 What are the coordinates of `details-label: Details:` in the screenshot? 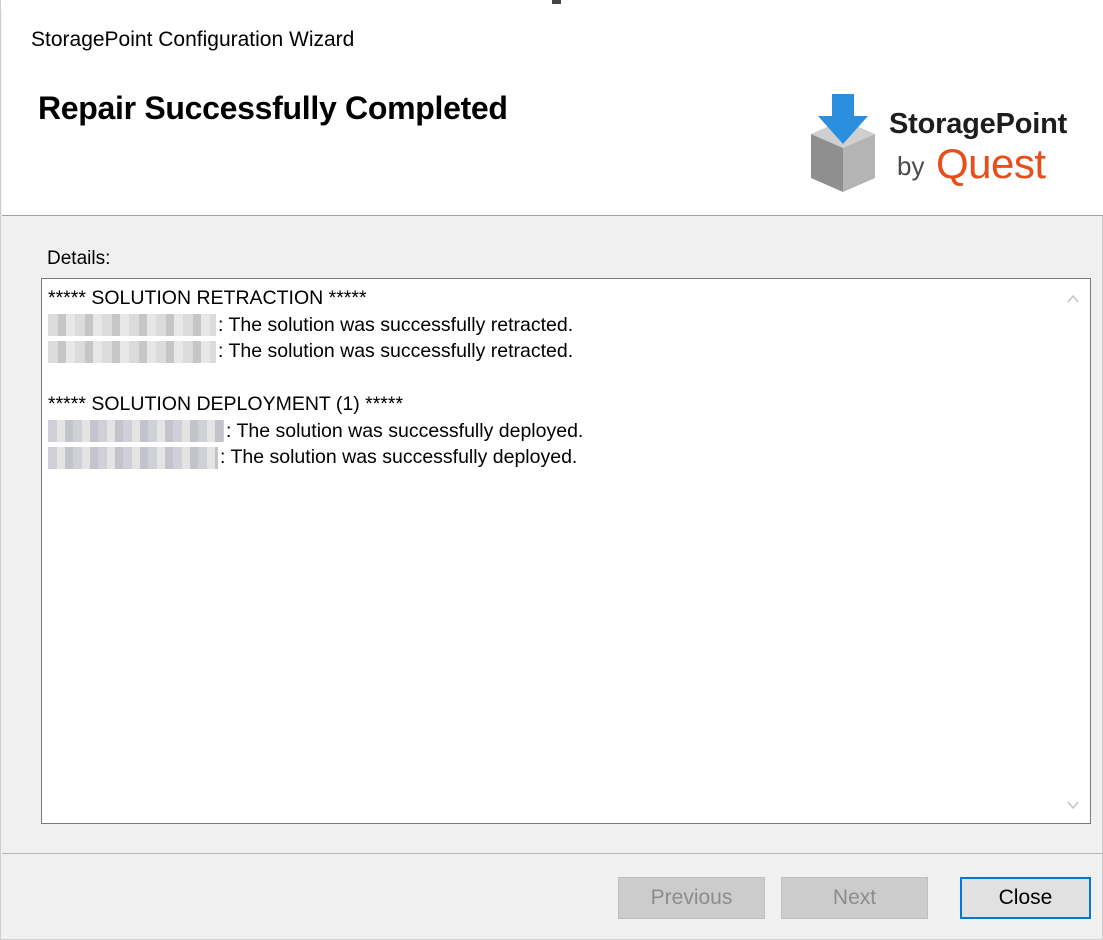 It's located at (79, 258).